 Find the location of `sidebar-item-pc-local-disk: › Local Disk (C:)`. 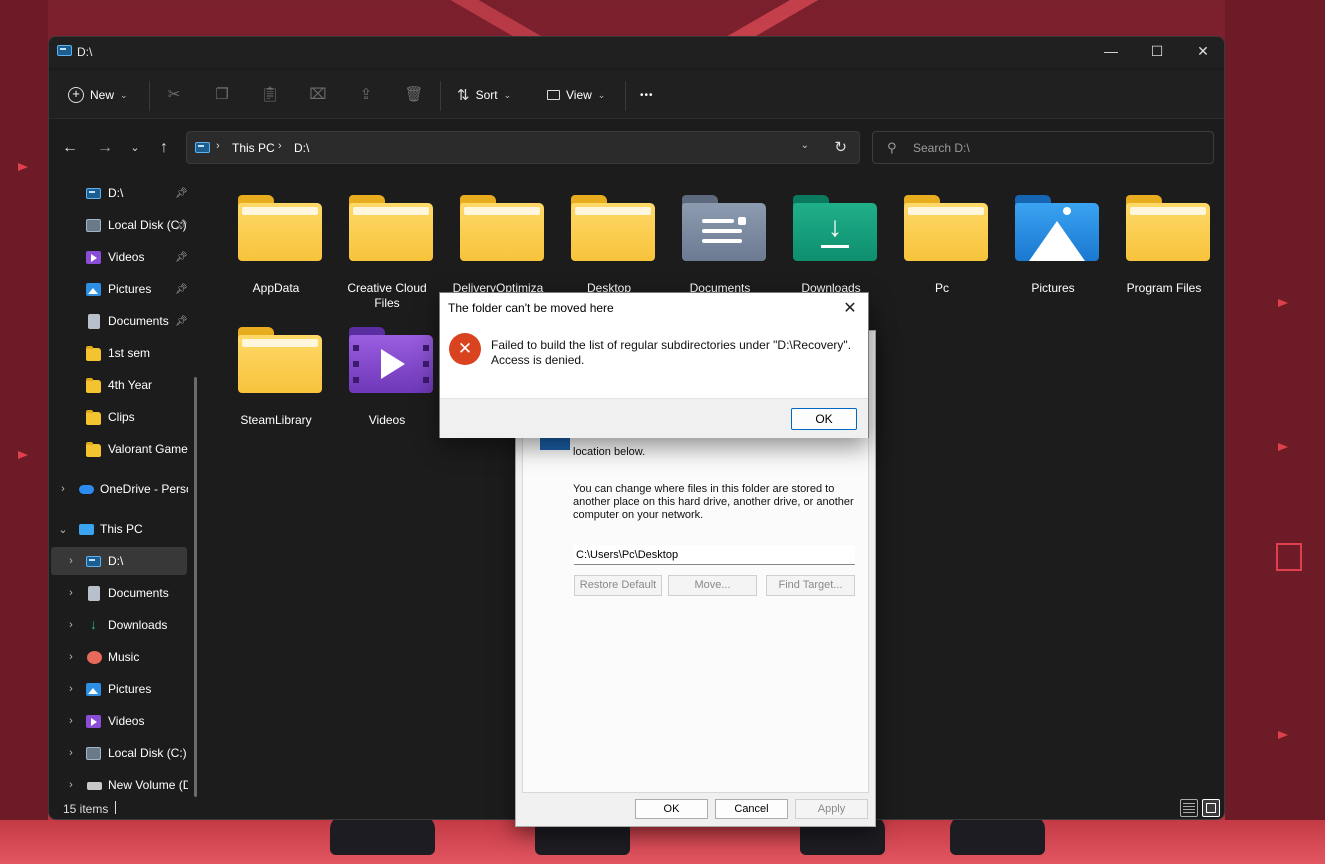

sidebar-item-pc-local-disk: › Local Disk (C:) is located at coordinates (118, 753).